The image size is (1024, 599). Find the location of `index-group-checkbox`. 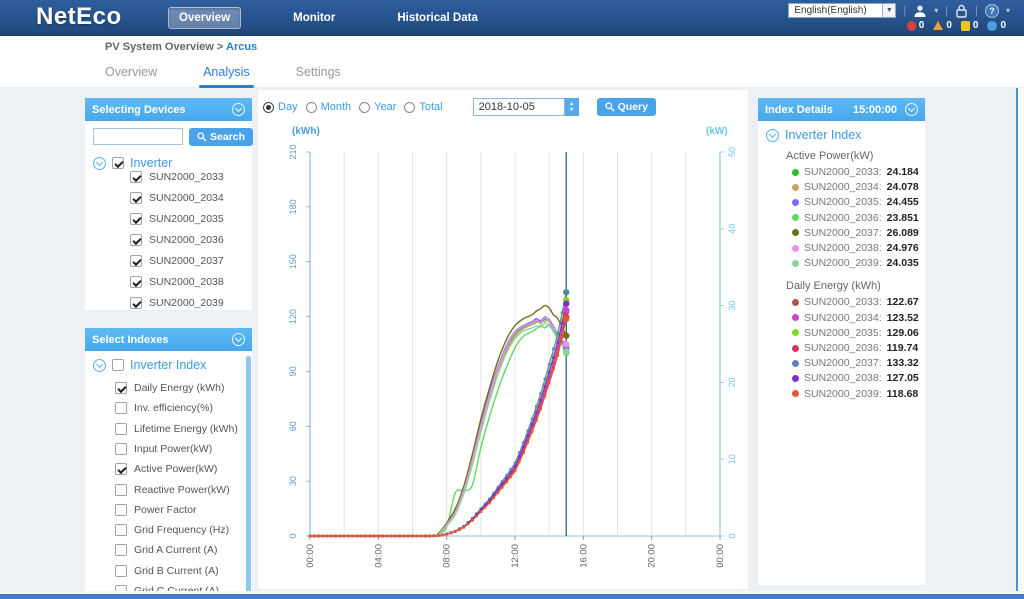

index-group-checkbox is located at coordinates (118, 365).